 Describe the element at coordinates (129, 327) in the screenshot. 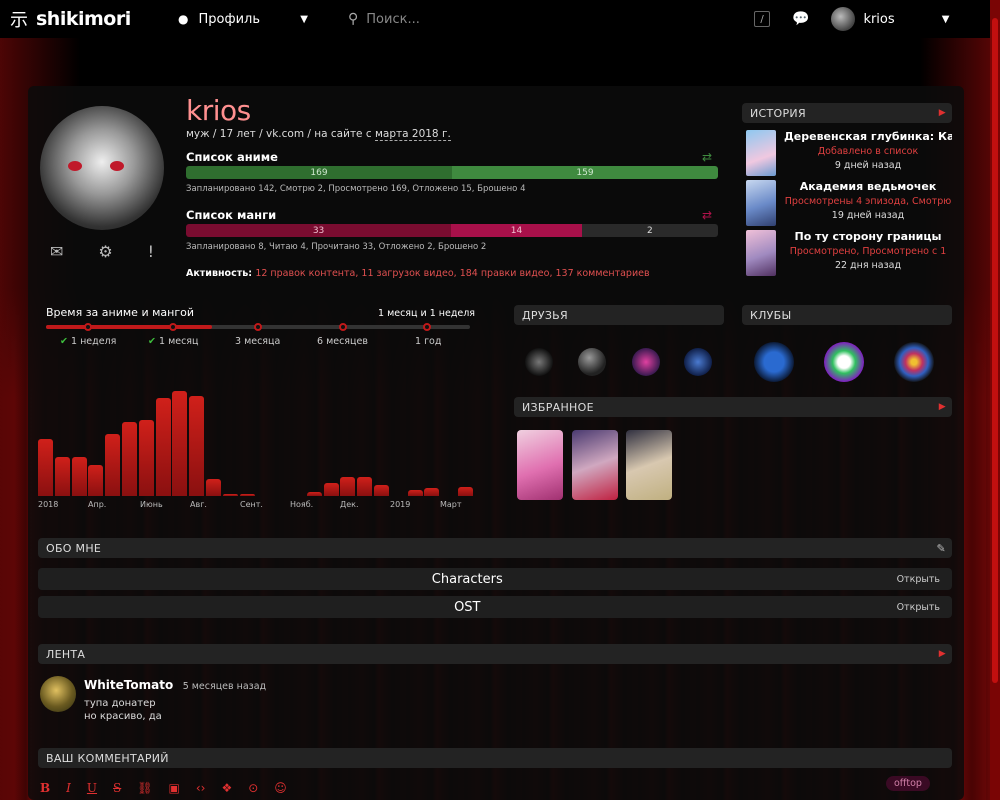

I see `period-slider-fill` at that location.